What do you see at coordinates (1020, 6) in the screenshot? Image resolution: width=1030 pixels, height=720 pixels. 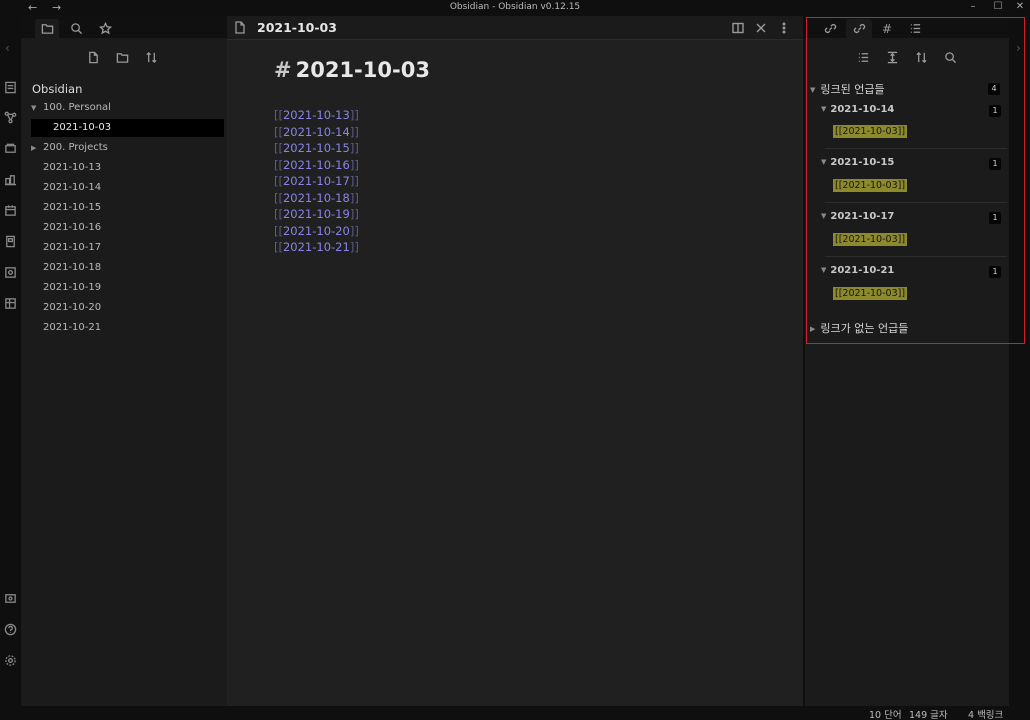 I see `close-window-button: ✕` at bounding box center [1020, 6].